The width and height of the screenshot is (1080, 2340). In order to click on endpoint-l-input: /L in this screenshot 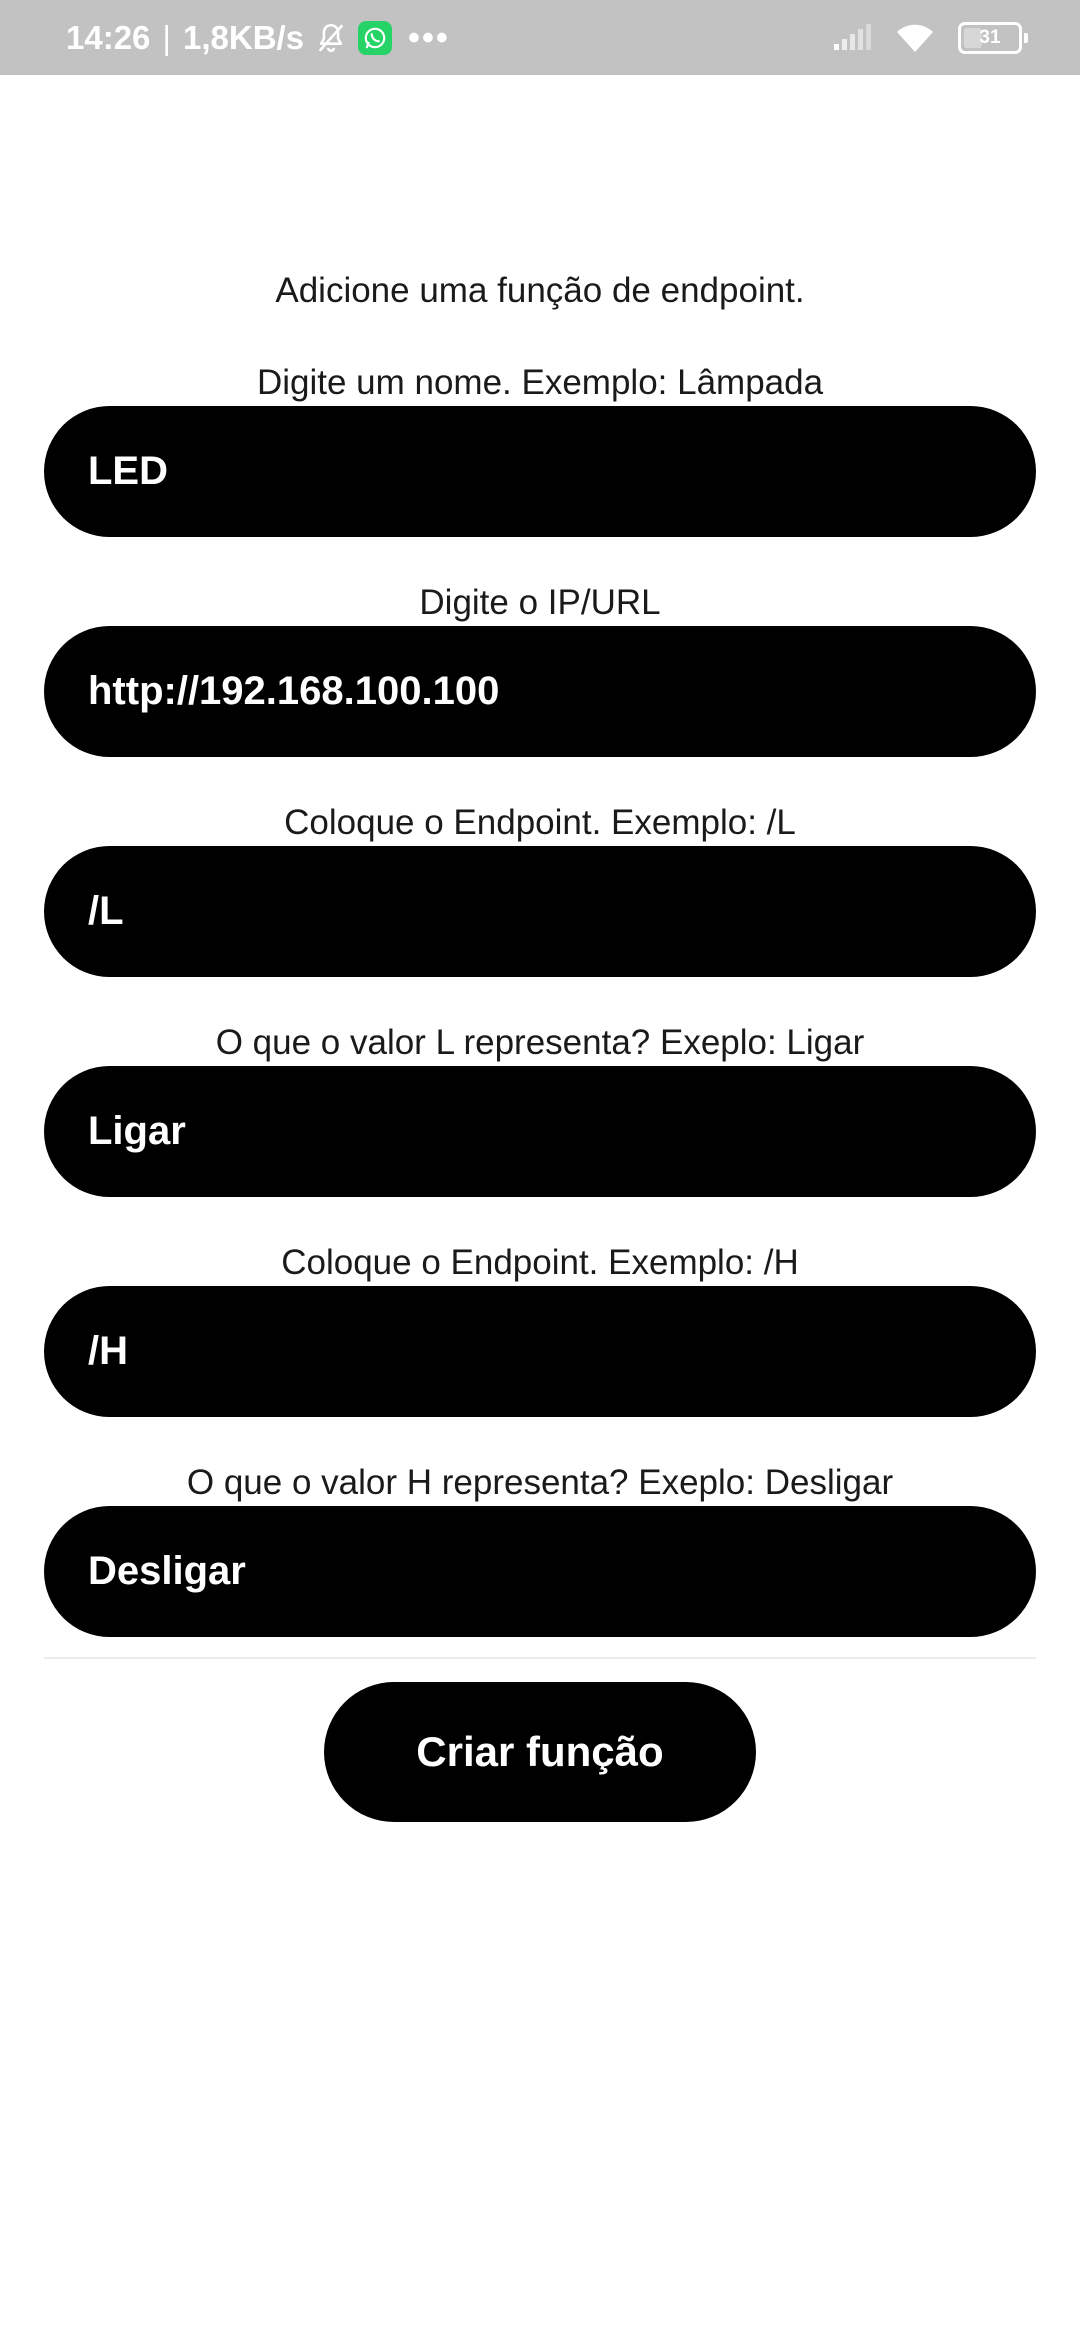, I will do `click(540, 911)`.